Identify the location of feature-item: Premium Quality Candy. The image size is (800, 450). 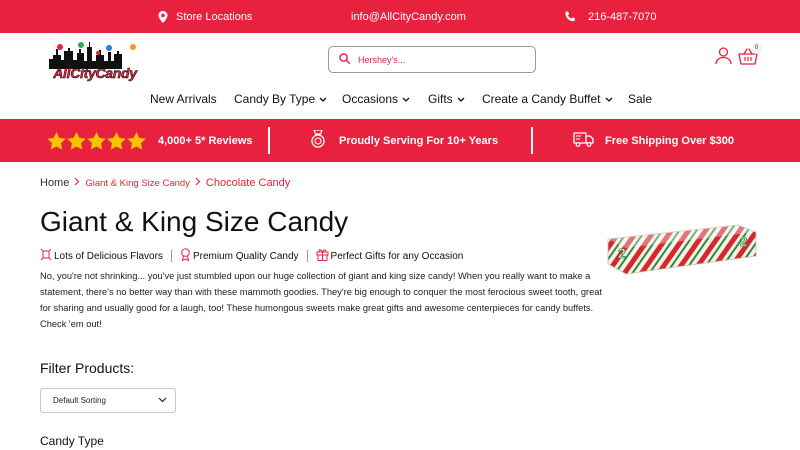
(239, 256).